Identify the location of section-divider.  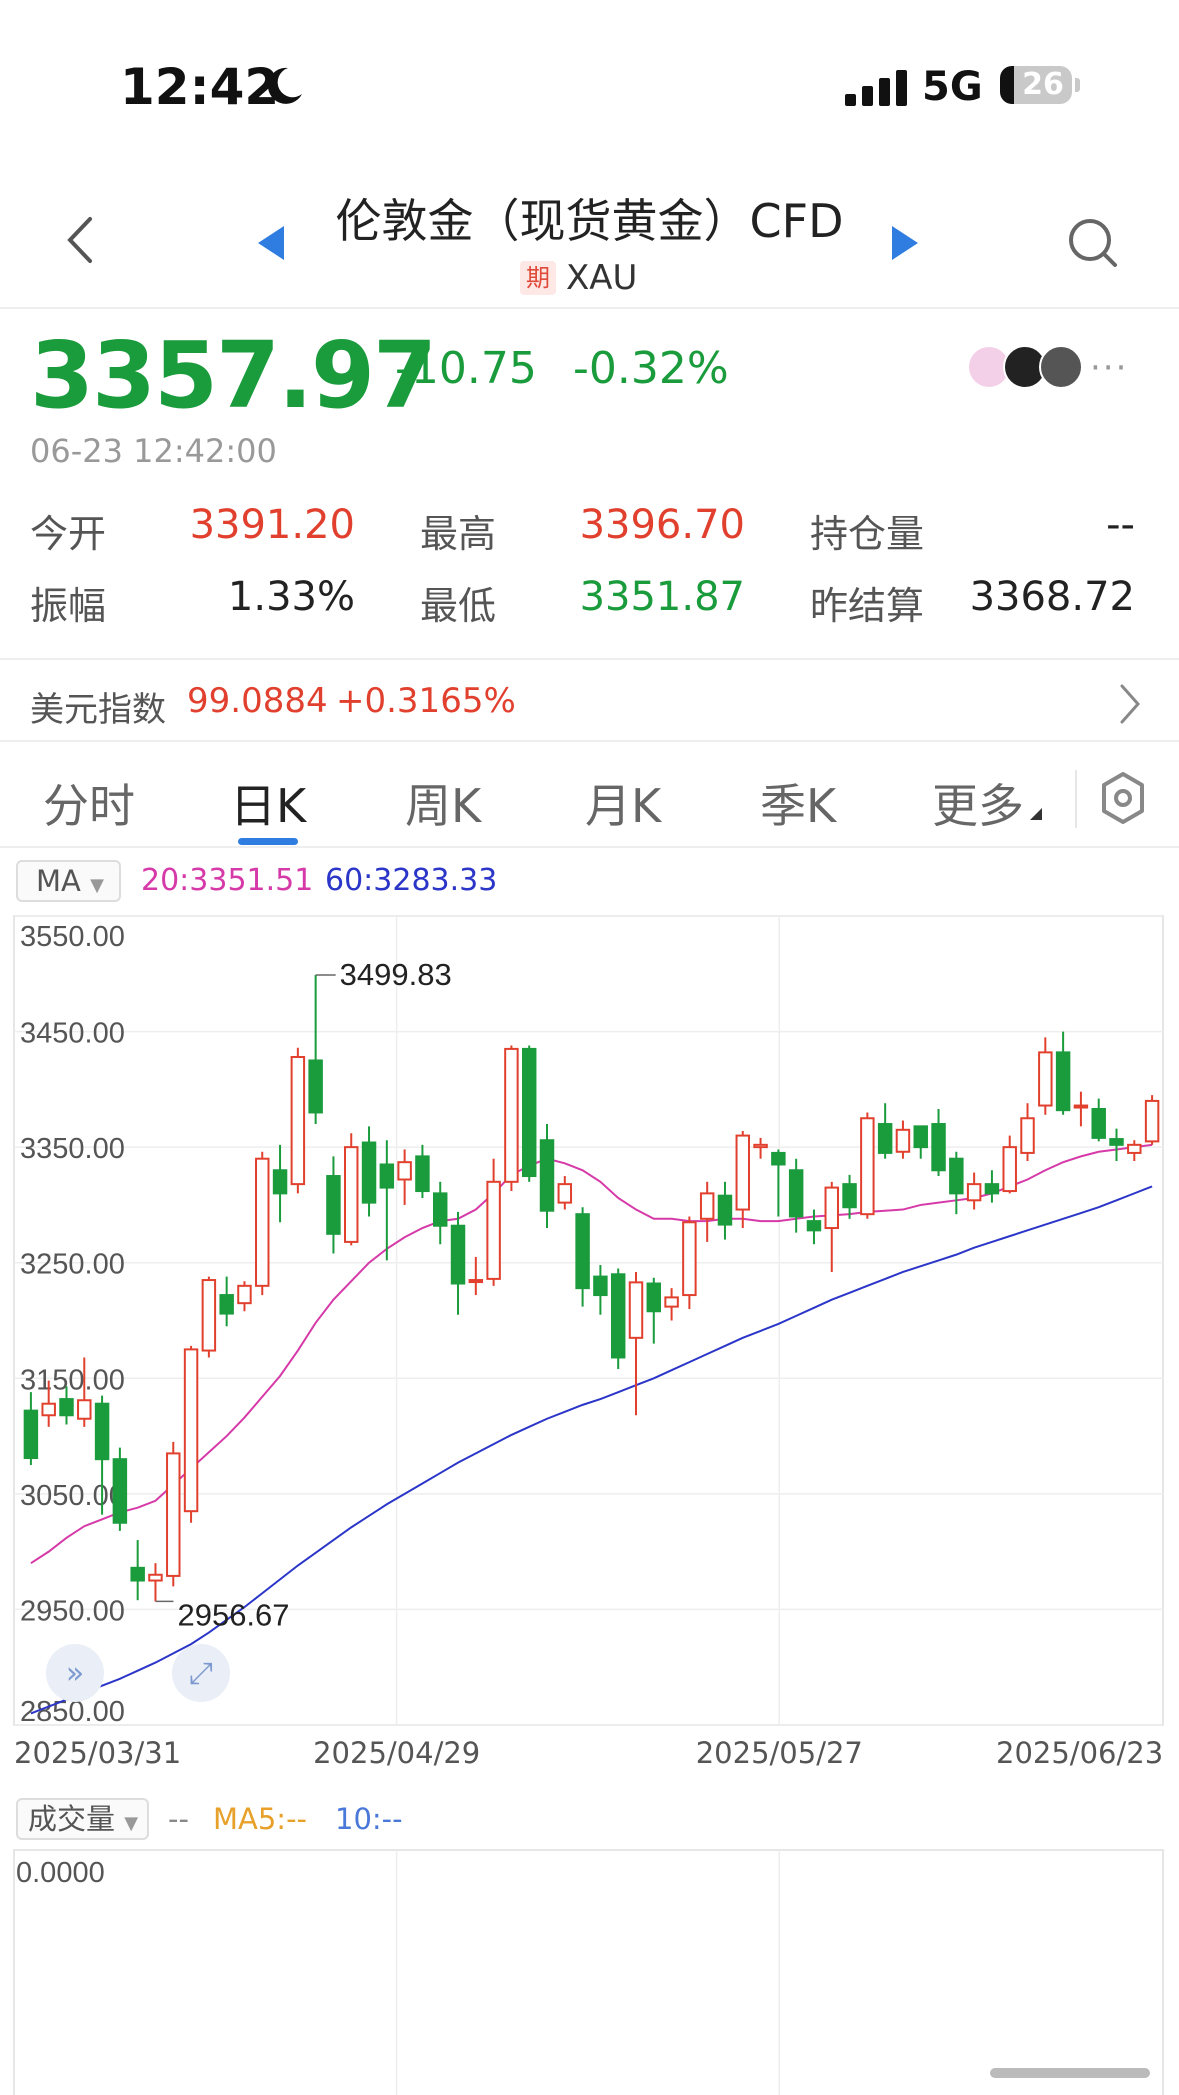
(589, 741).